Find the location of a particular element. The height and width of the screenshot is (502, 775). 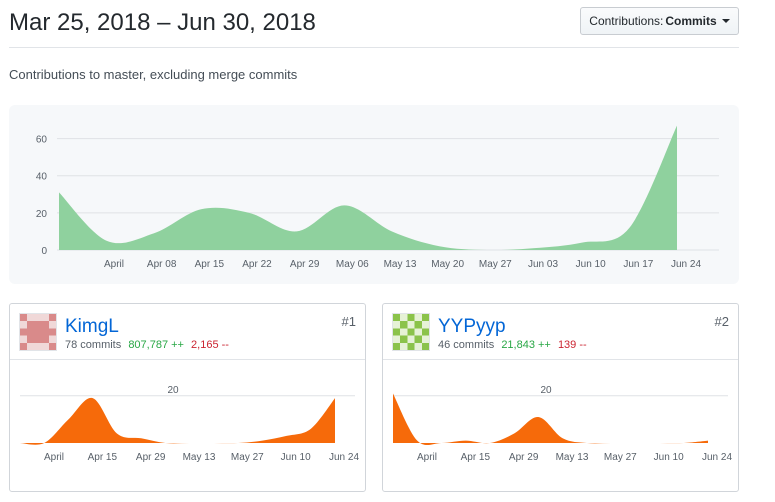

x-tick-label: Jun 03 is located at coordinates (543, 264).